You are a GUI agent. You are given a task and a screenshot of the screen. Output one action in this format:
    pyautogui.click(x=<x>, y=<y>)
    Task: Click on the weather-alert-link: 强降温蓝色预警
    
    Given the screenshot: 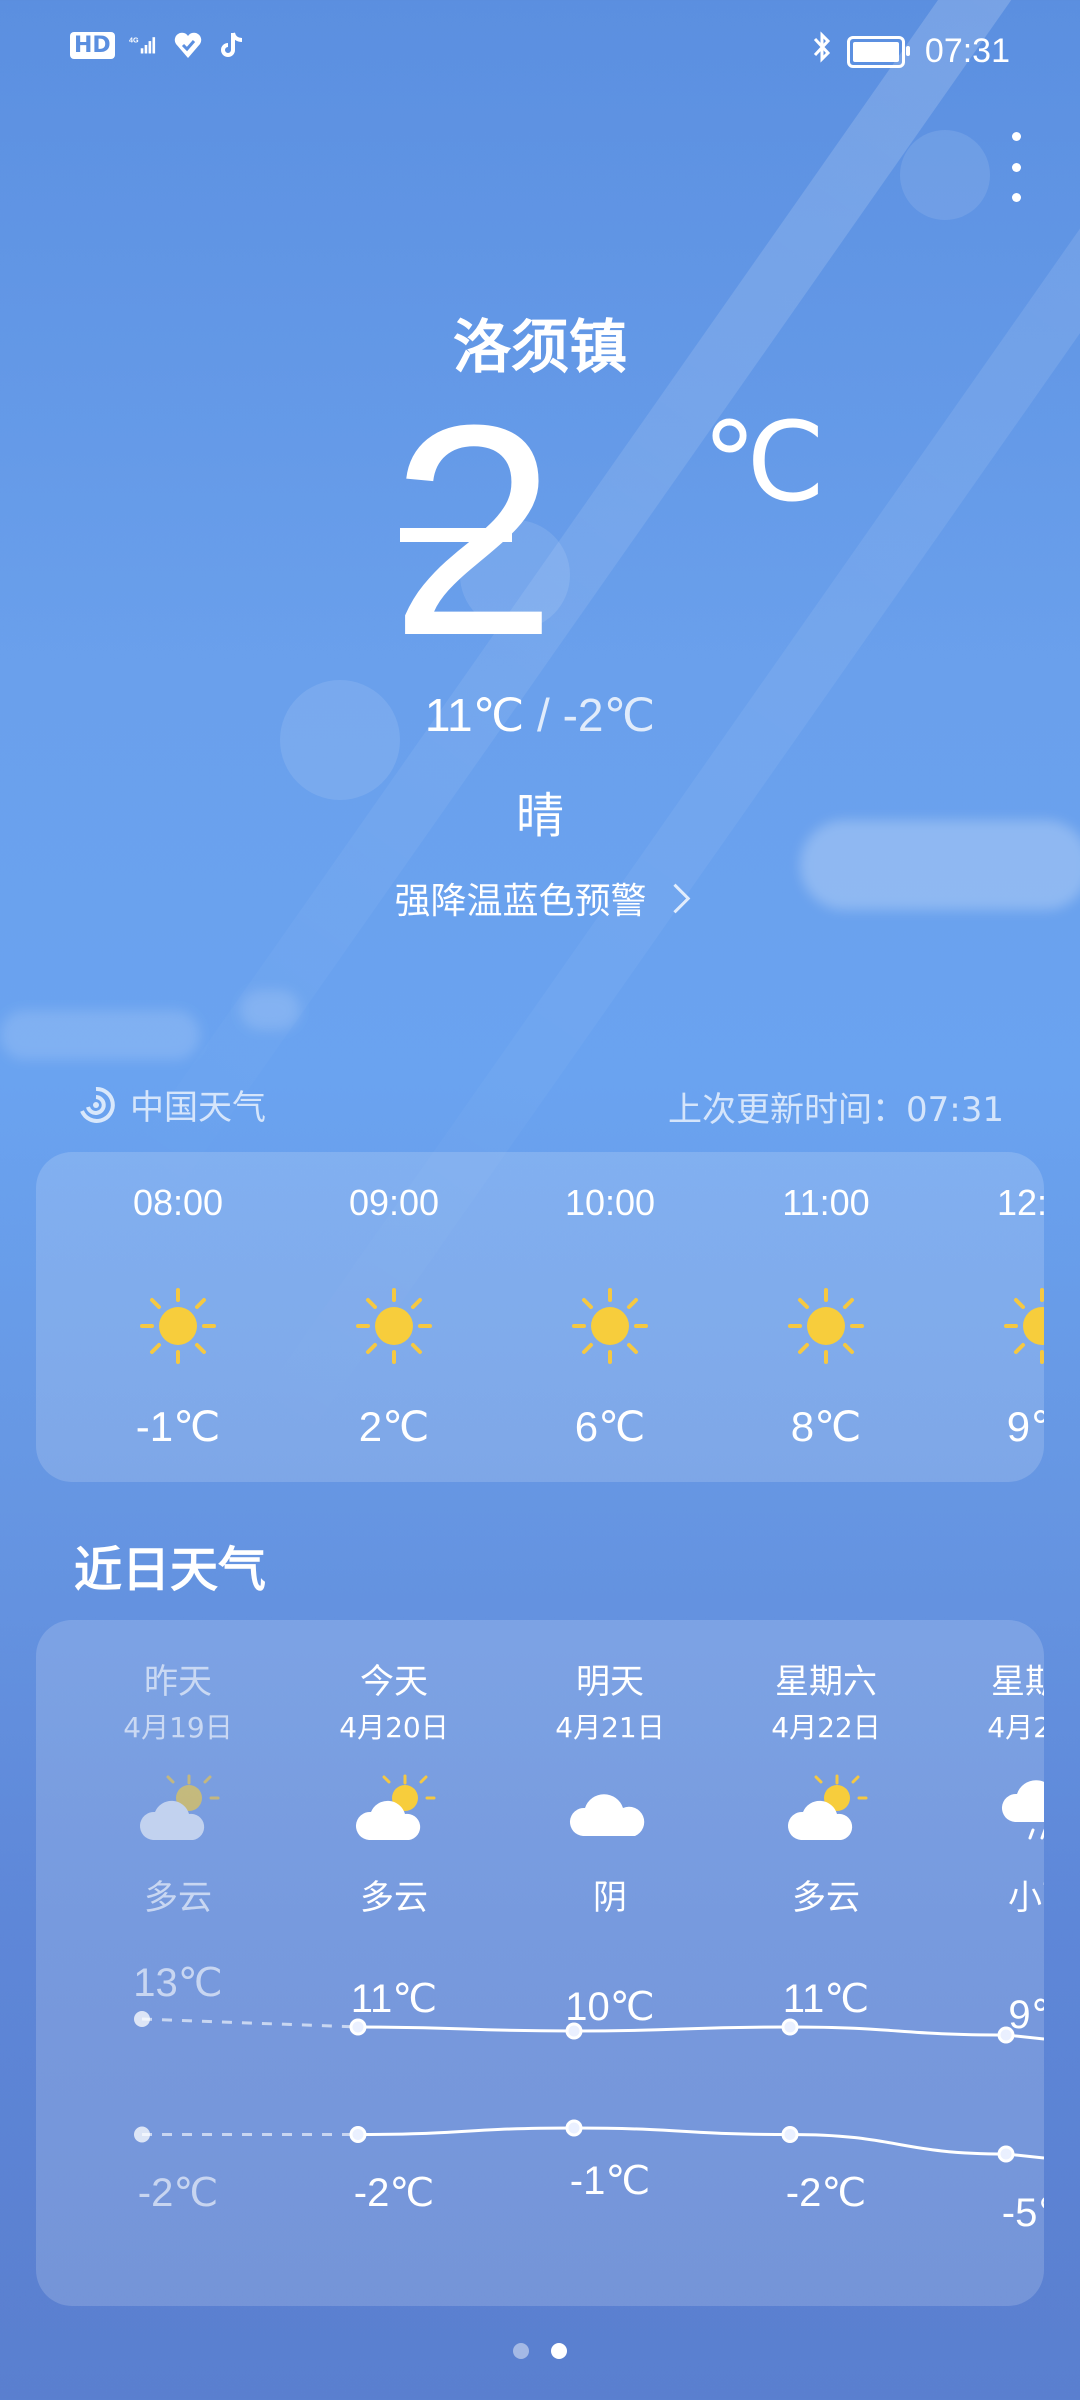 What is the action you would take?
    pyautogui.click(x=540, y=898)
    